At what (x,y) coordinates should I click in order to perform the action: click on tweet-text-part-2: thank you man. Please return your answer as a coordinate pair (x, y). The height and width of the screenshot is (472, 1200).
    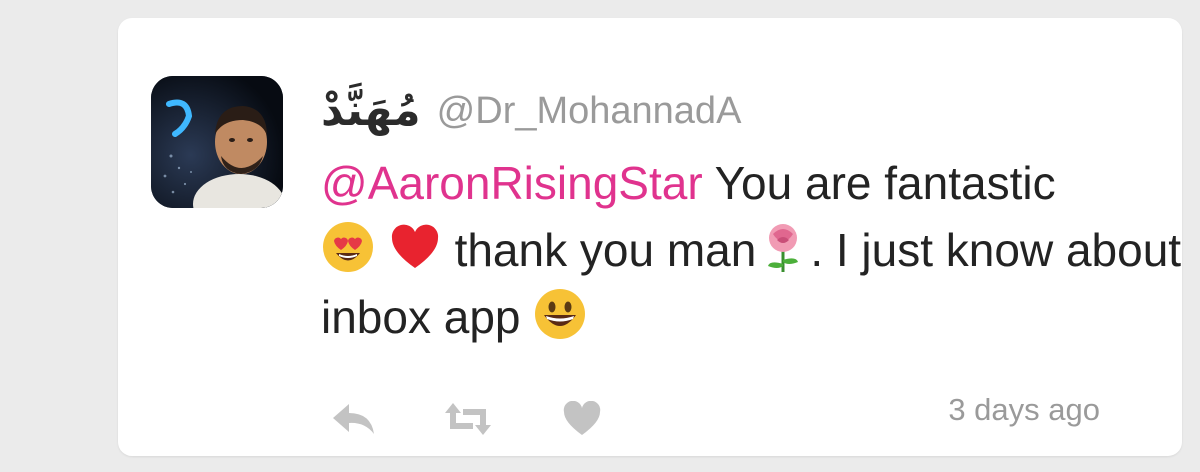
    Looking at the image, I should click on (605, 250).